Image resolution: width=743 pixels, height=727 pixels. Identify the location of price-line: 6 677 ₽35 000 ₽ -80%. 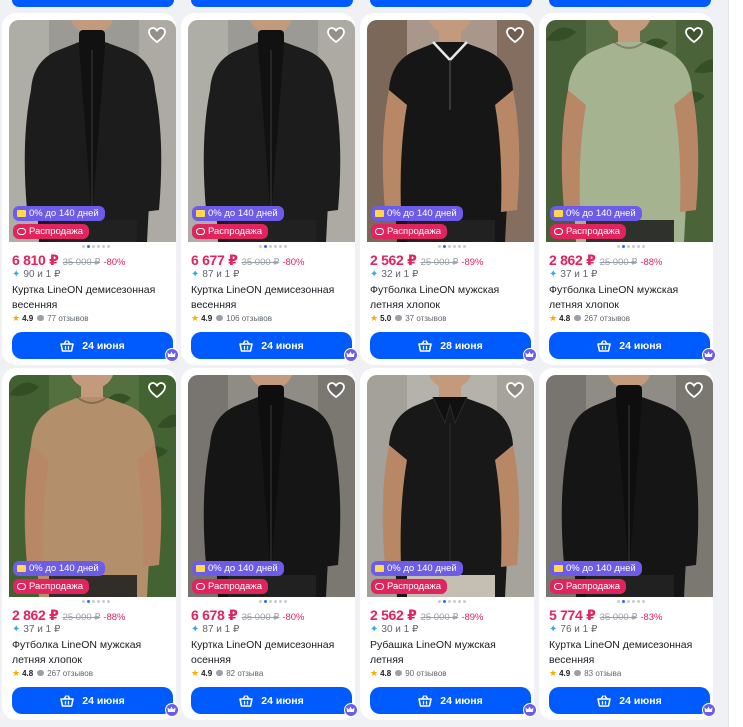
(248, 261).